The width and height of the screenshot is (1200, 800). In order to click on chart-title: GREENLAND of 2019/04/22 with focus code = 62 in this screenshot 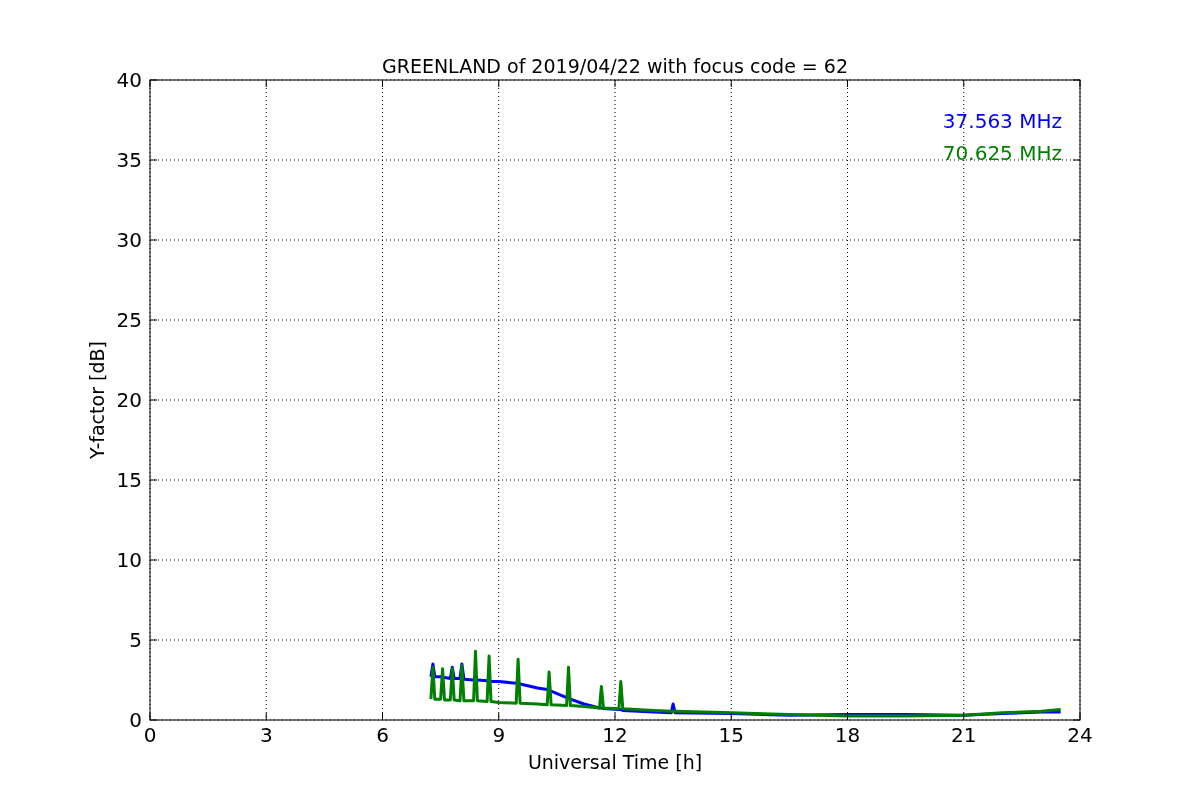, I will do `click(615, 66)`.